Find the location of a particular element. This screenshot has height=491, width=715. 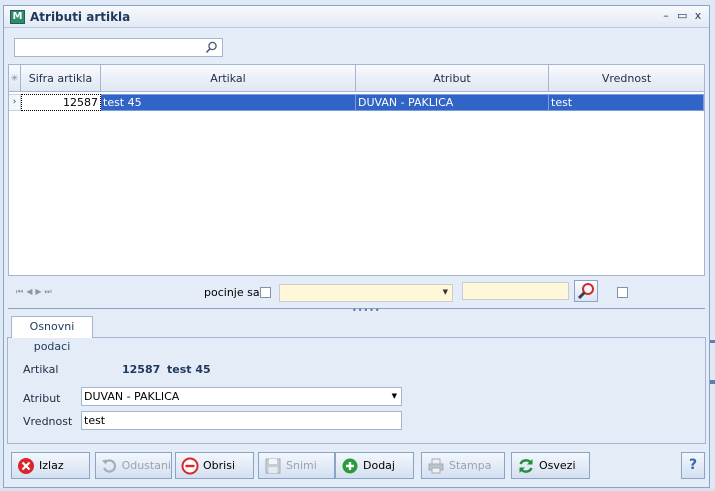

row-indicator: › is located at coordinates (15, 102).